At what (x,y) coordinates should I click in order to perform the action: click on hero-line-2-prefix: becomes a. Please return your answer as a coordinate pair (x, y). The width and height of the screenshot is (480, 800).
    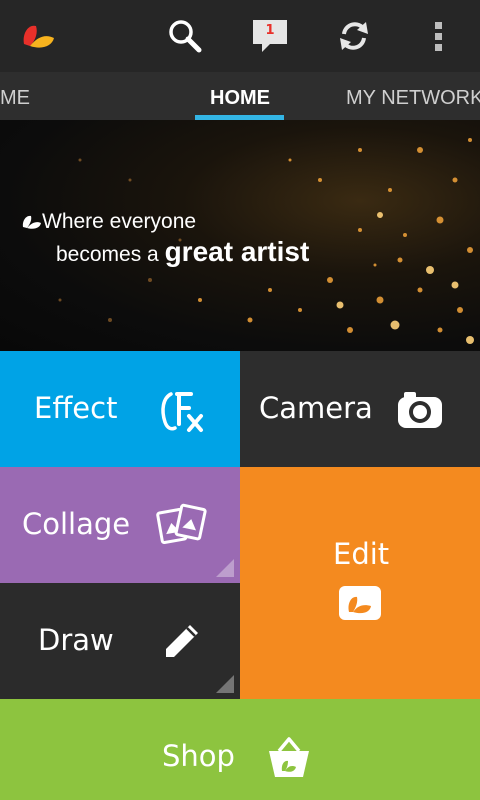
    Looking at the image, I should click on (107, 254).